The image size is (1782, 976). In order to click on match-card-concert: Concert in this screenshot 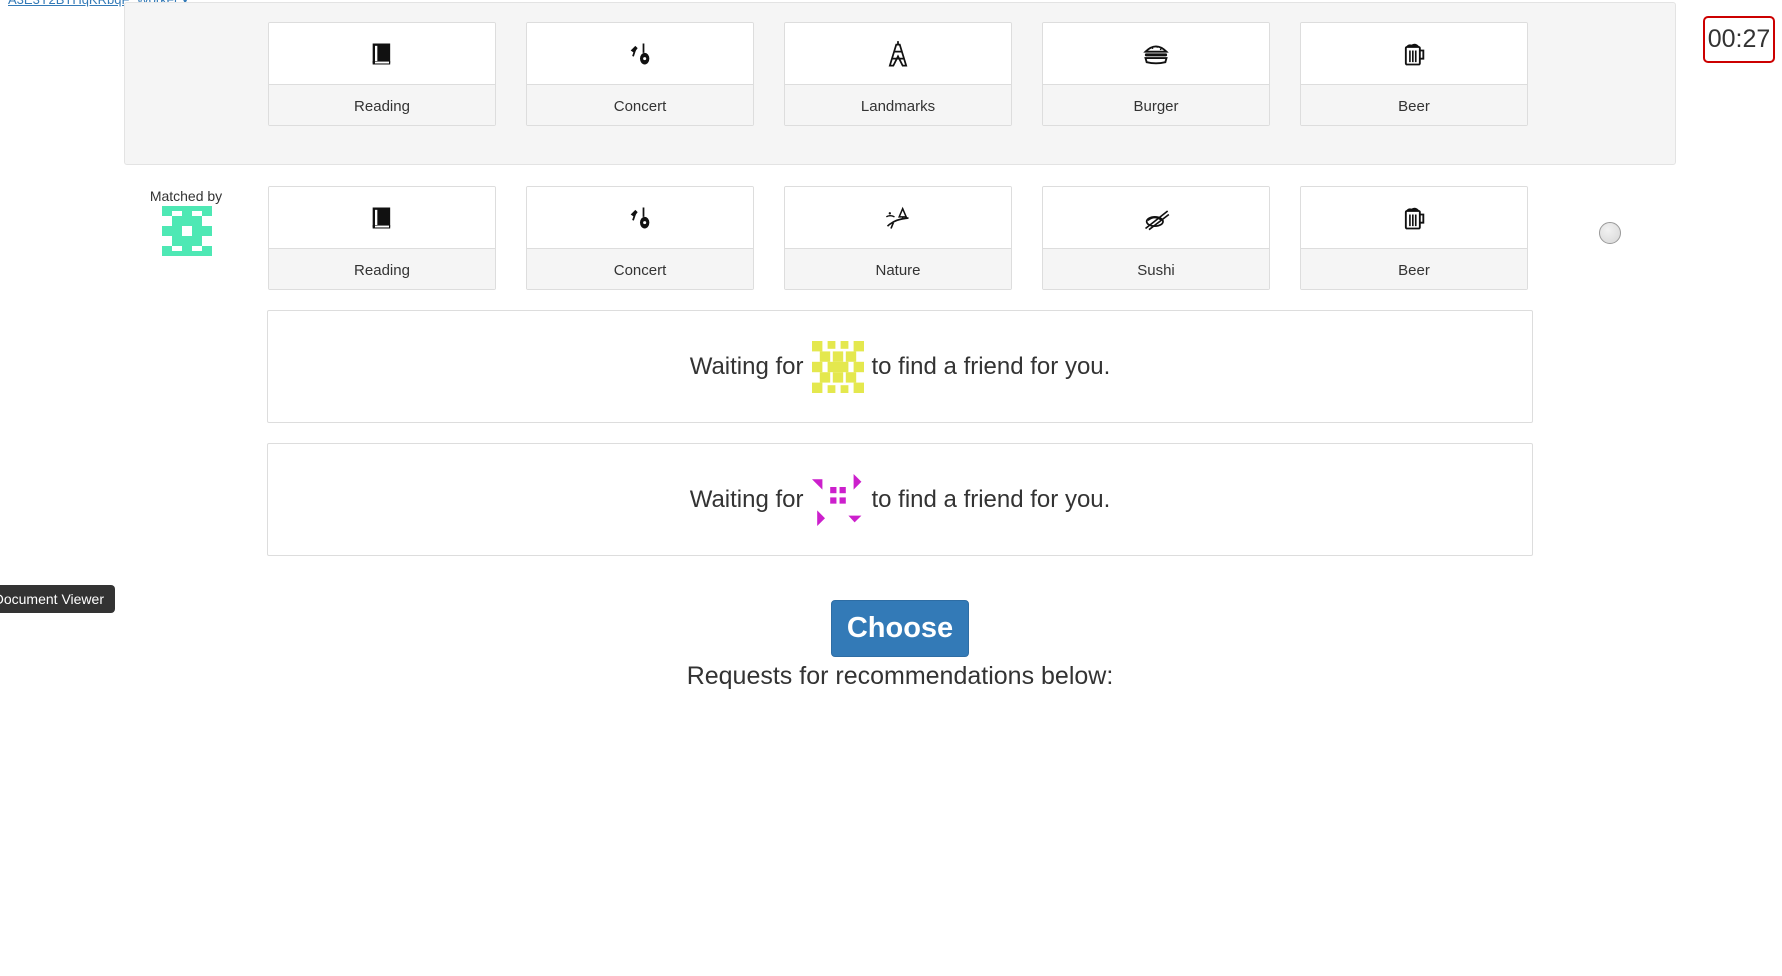, I will do `click(640, 238)`.